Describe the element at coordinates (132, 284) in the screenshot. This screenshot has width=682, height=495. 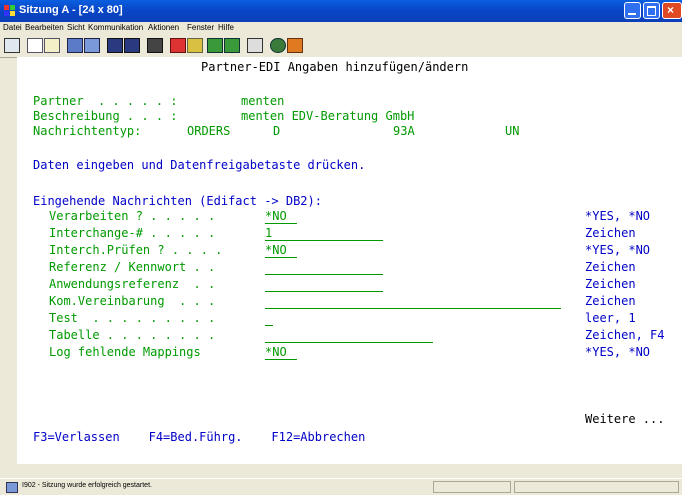
I see `field-label-anwendungsreferenz: Anwendungsreferenz . .` at that location.